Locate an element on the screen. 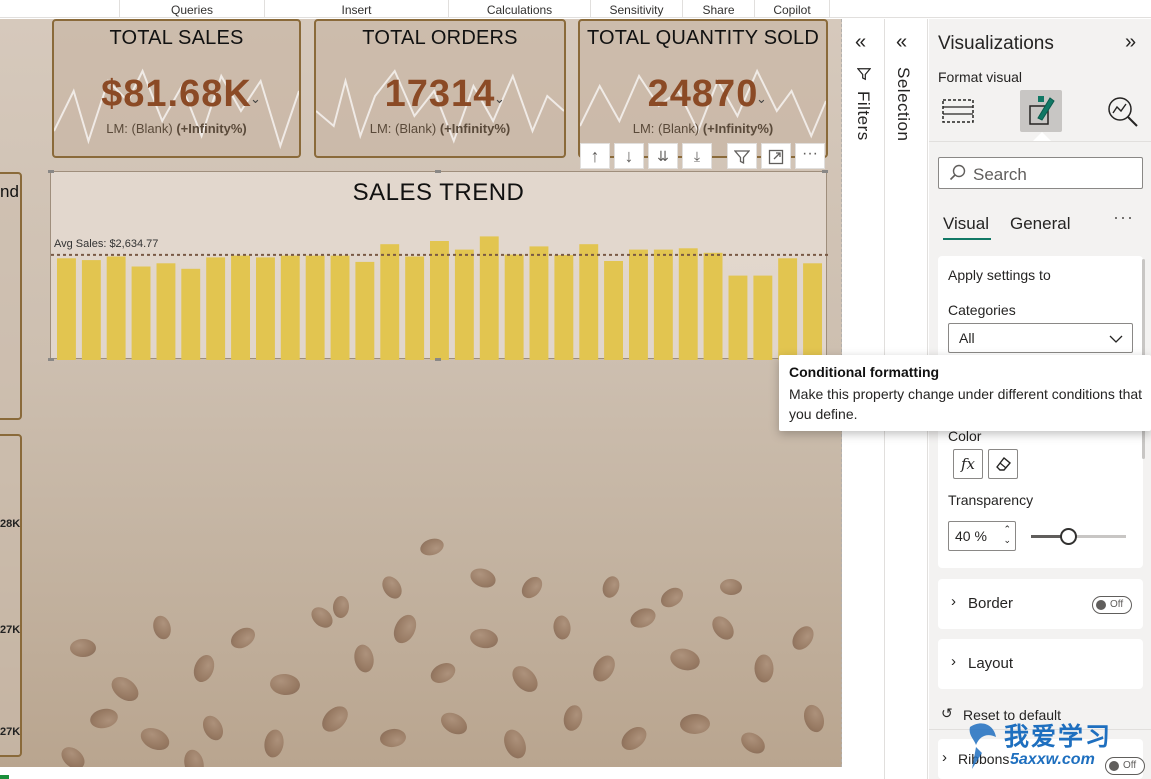 This screenshot has width=1151, height=779. transparency-value: 40 % is located at coordinates (971, 536).